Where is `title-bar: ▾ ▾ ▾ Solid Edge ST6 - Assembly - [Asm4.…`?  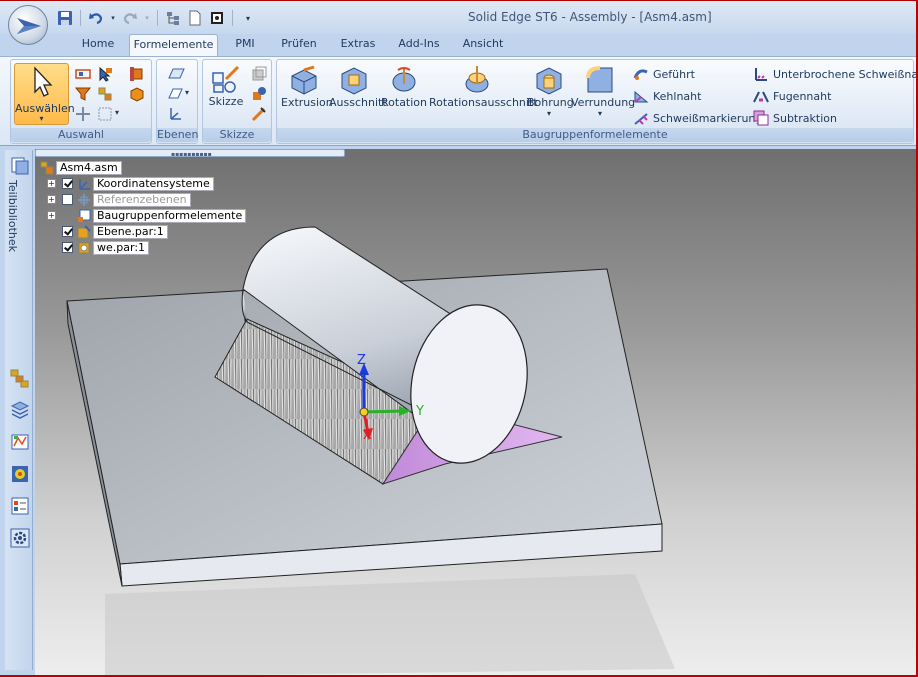 title-bar: ▾ ▾ ▾ Solid Edge ST6 - Assembly - [Asm4.… is located at coordinates (459, 17).